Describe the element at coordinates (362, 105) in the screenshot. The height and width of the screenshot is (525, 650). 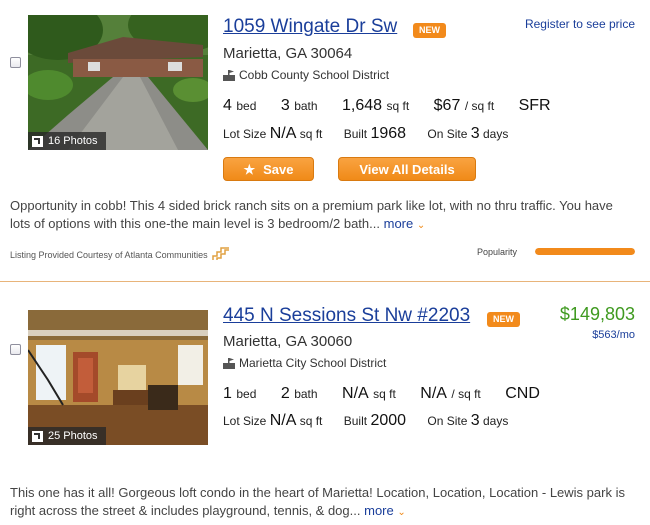
I see `sqft-value: 1,648` at that location.